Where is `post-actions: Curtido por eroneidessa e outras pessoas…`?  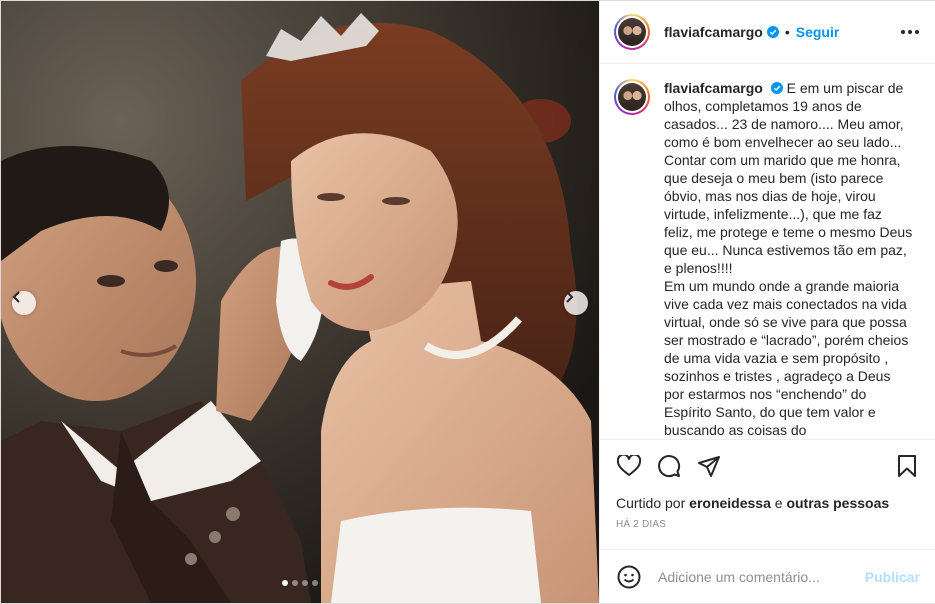 post-actions: Curtido por eroneidessa e outras pessoas… is located at coordinates (767, 494).